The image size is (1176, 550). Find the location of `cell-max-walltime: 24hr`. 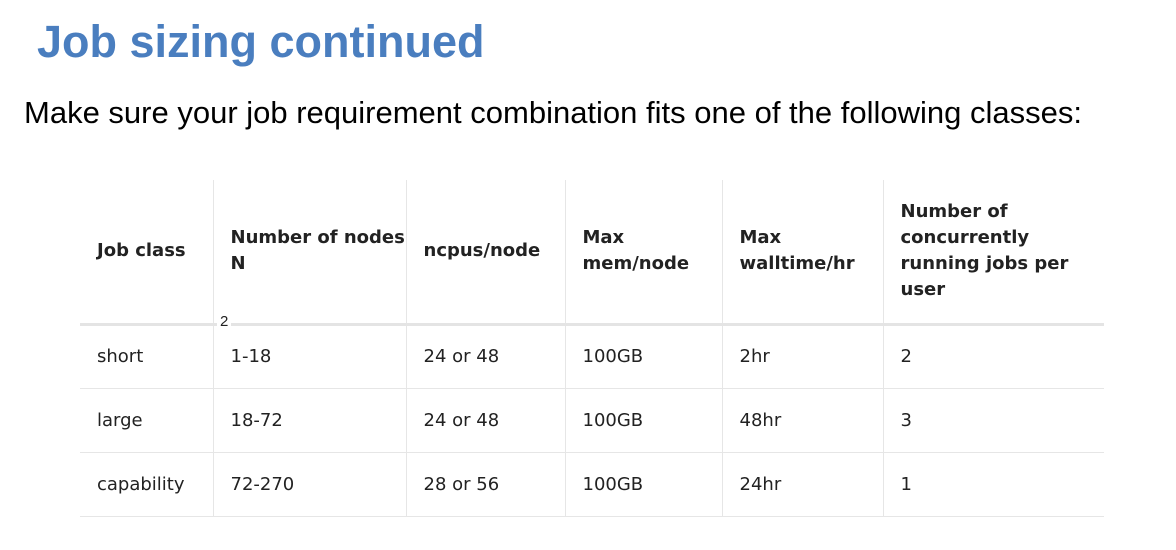

cell-max-walltime: 24hr is located at coordinates (802, 484).